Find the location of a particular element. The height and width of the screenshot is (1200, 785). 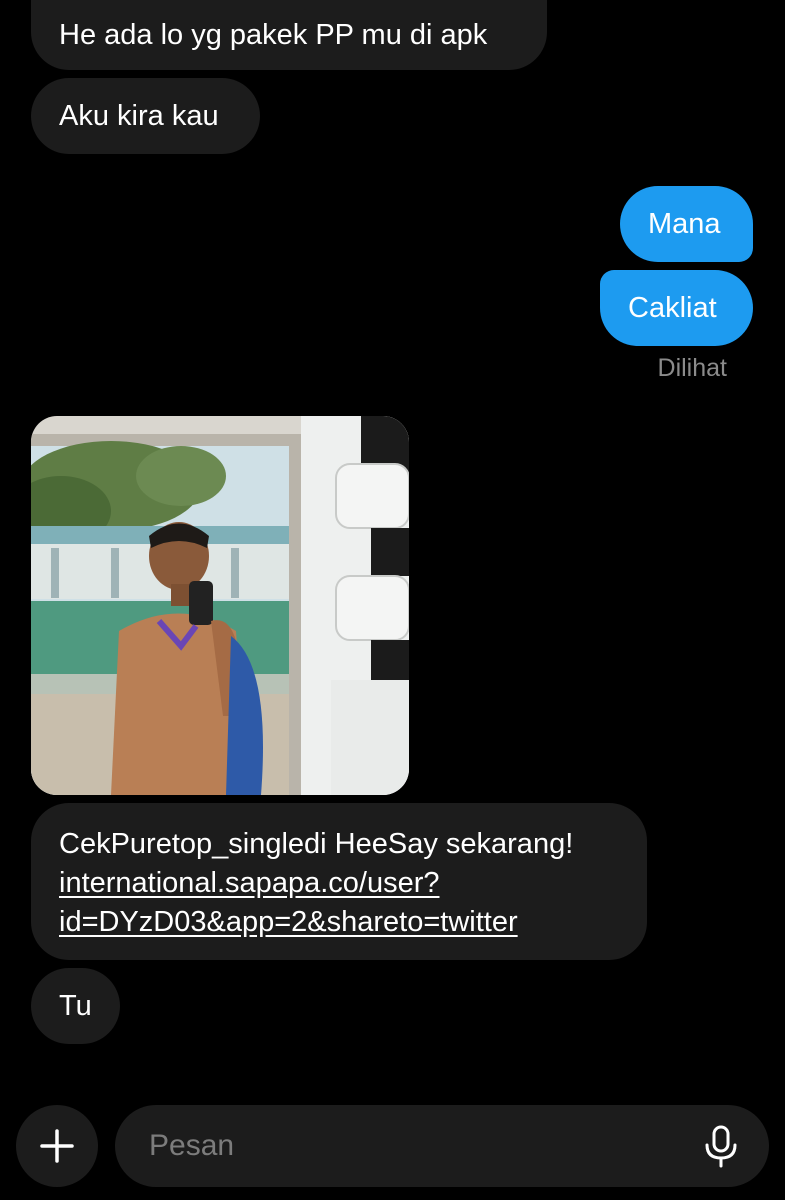

message-input is located at coordinates (409, 1146).